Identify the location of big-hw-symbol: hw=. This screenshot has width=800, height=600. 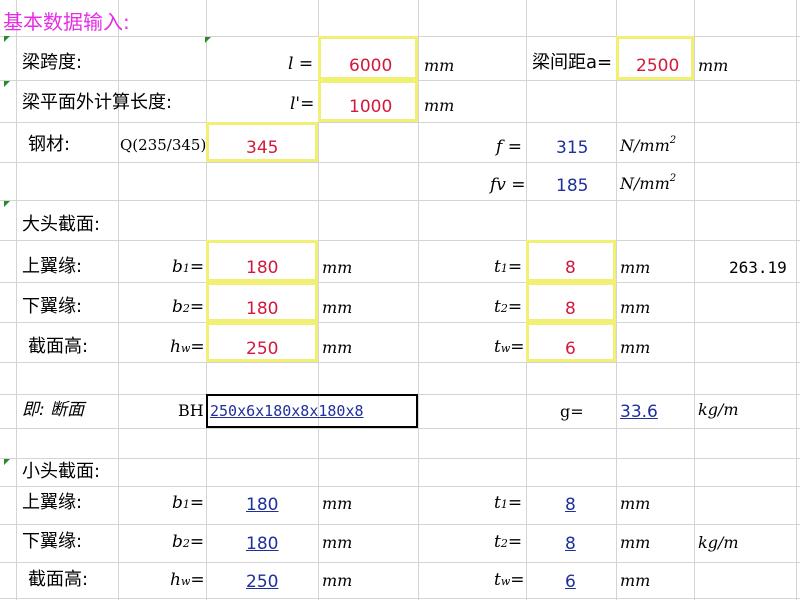
(187, 347).